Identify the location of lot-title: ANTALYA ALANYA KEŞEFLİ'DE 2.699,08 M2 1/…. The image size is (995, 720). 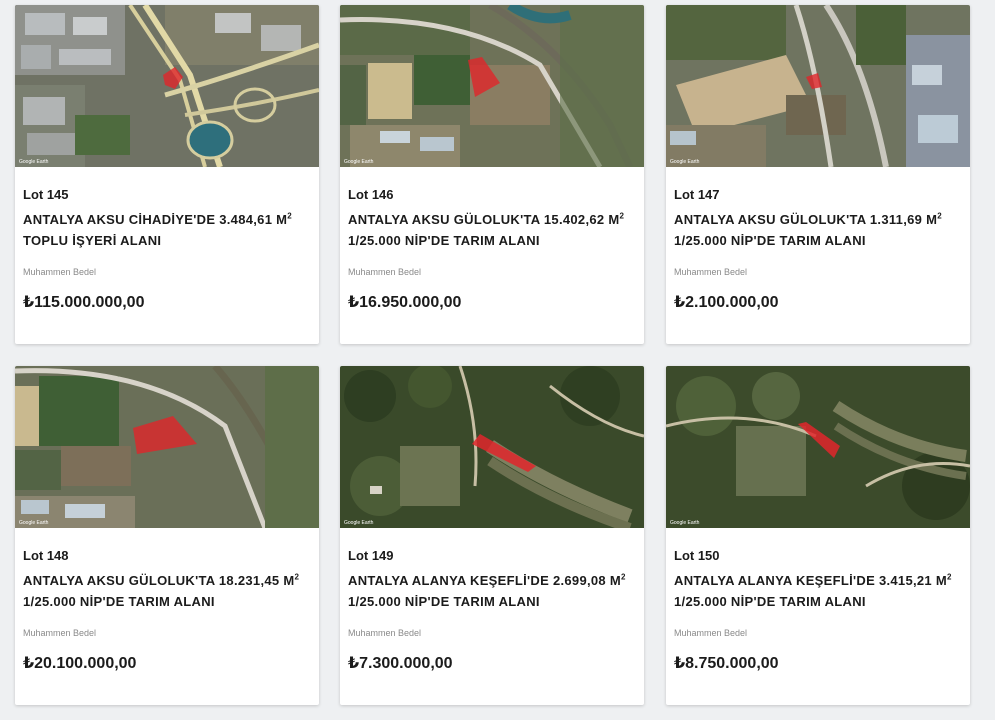
(493, 591).